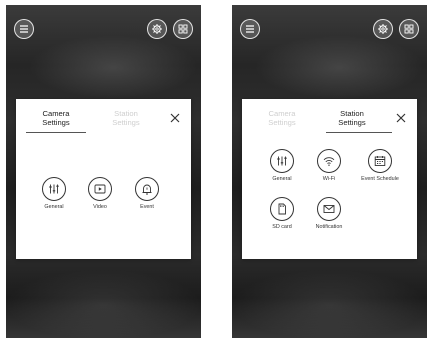 This screenshot has height=340, width=427. I want to click on sd-card-circle, so click(282, 209).